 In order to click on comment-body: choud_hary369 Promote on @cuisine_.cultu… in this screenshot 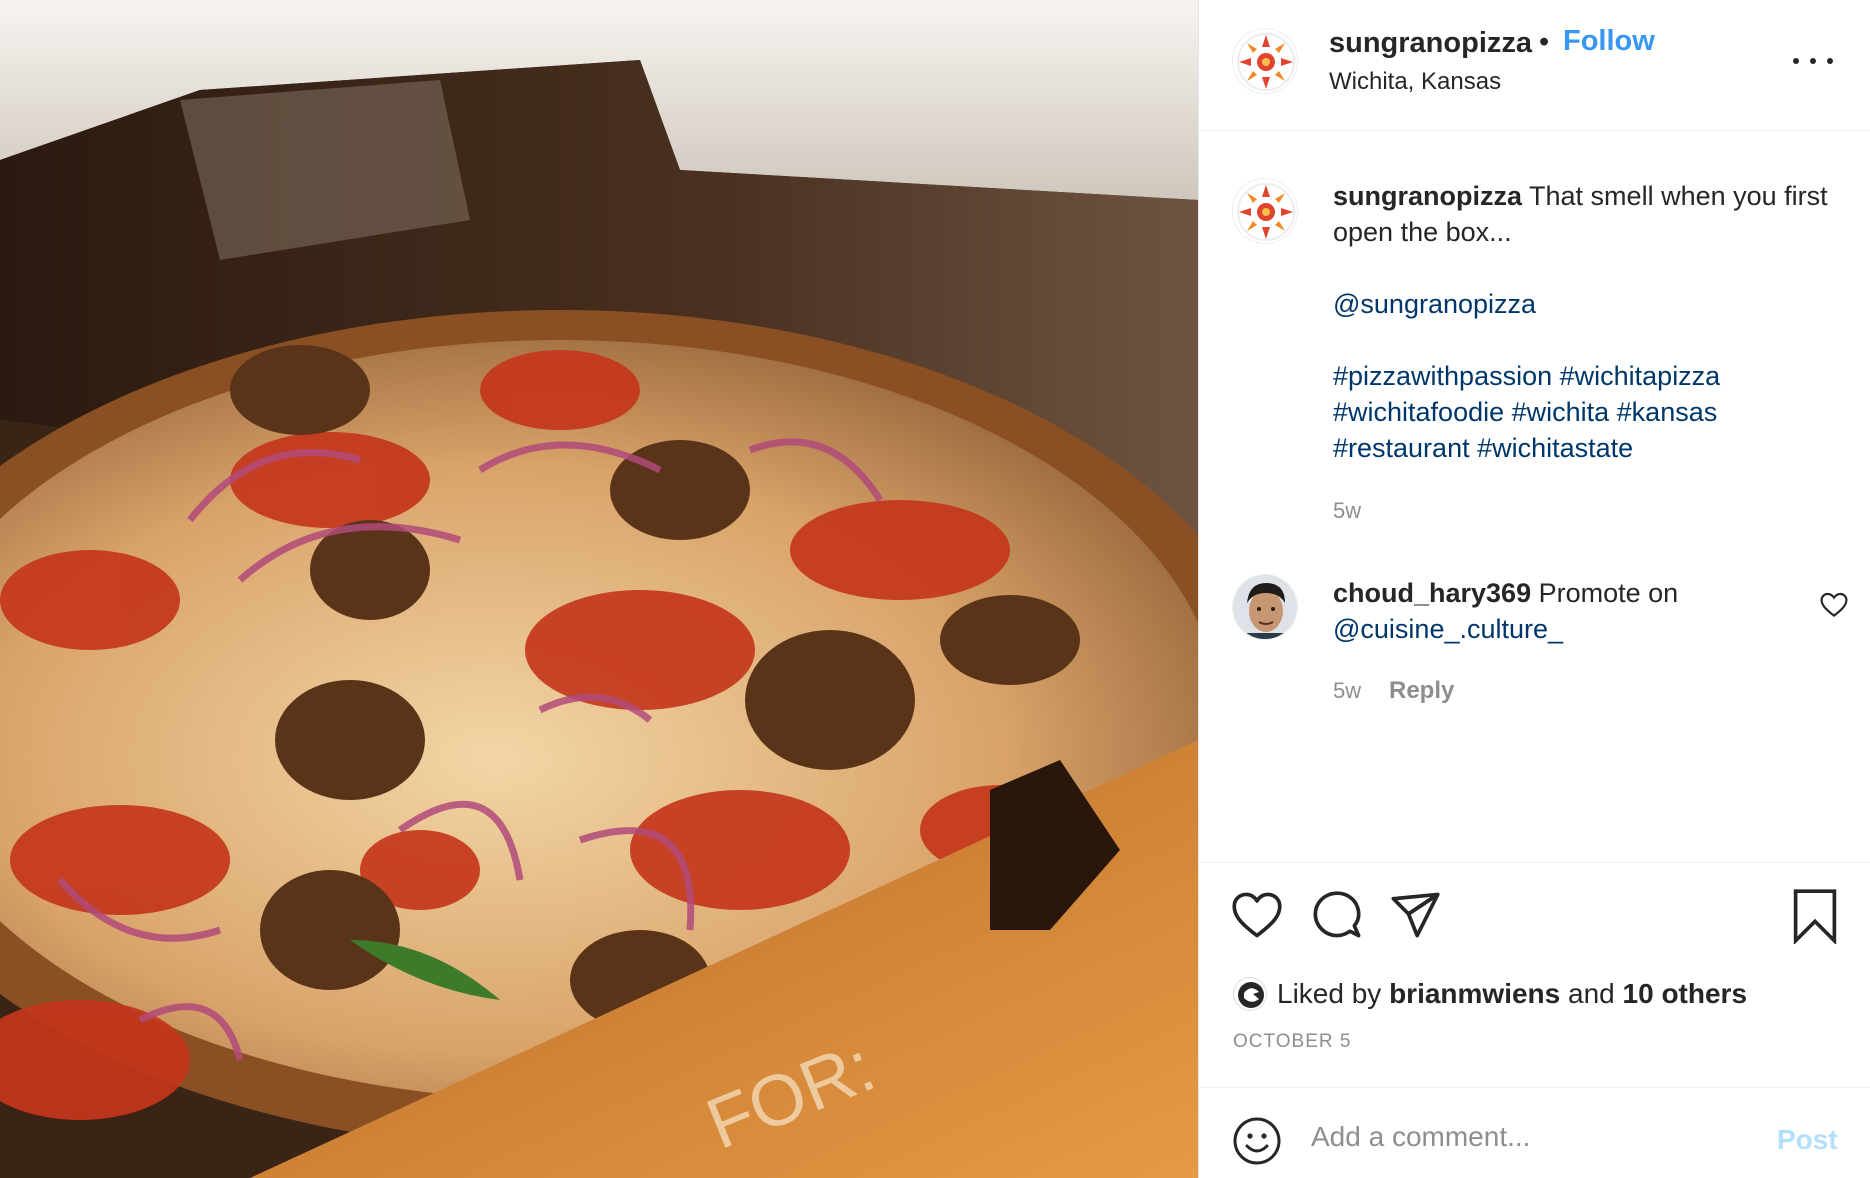, I will do `click(1543, 611)`.